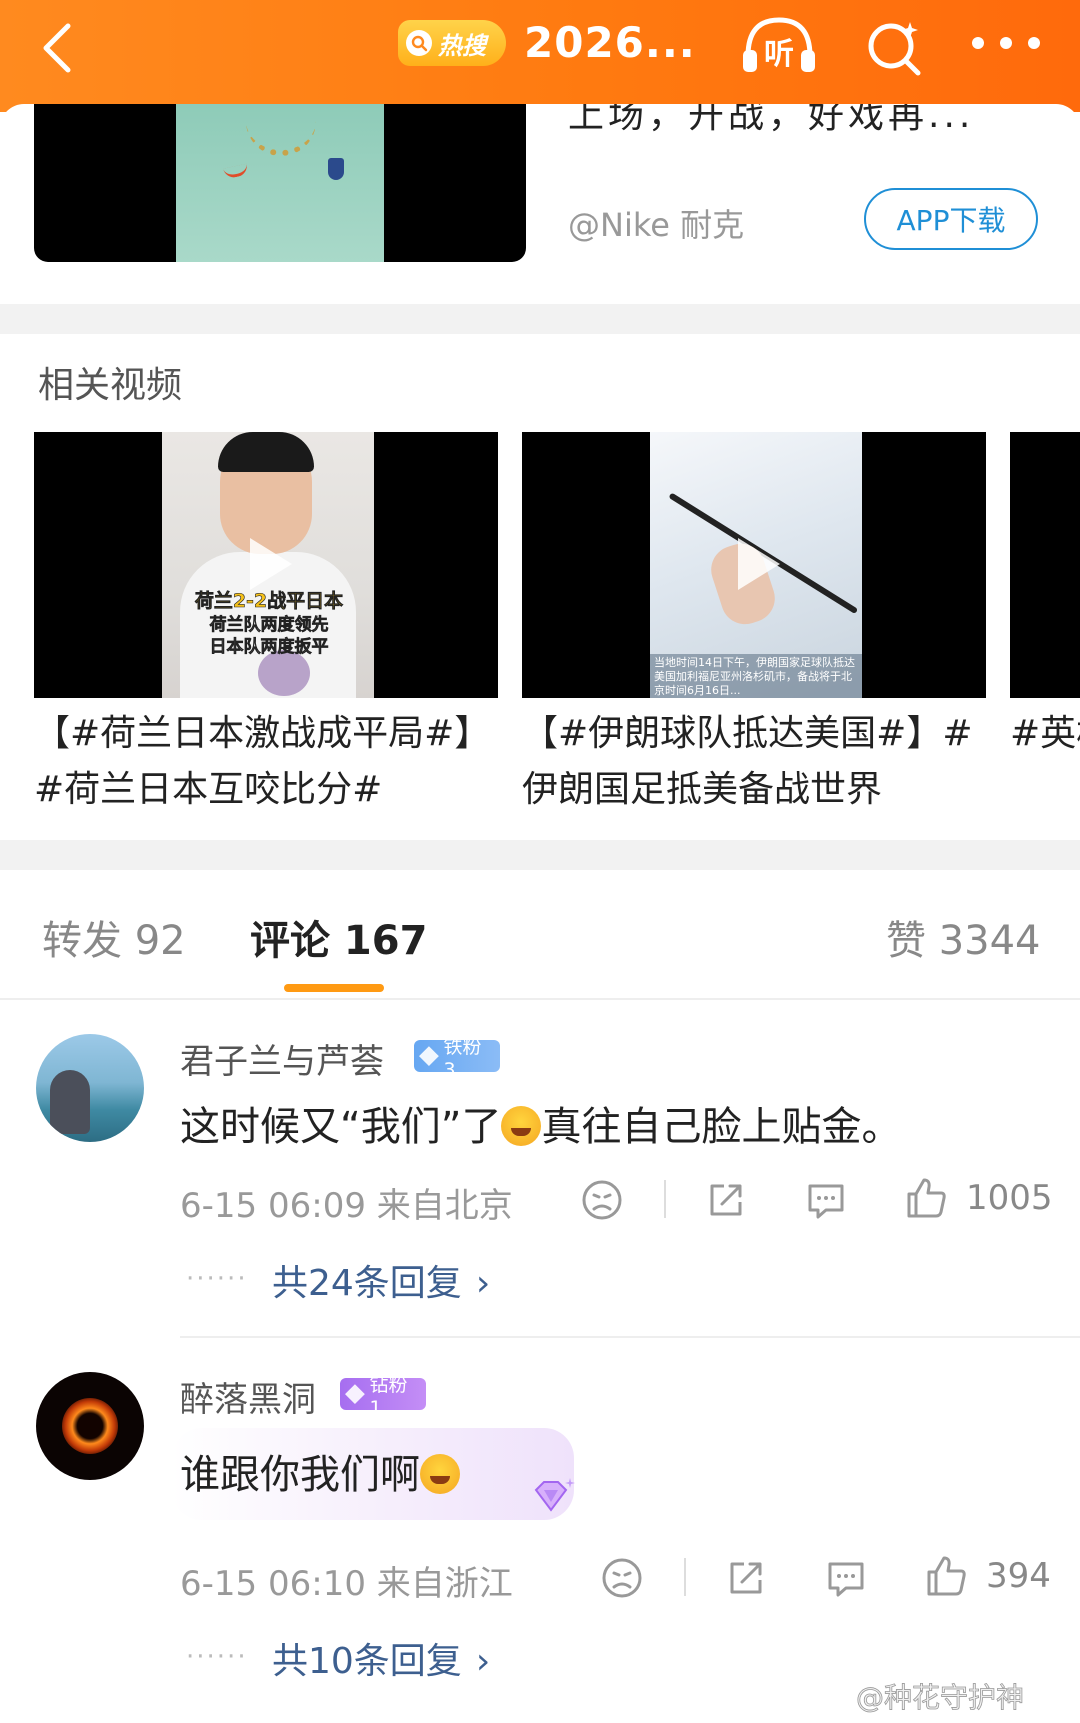  Describe the element at coordinates (248, 1396) in the screenshot. I see `username: 醉落黑洞` at that location.